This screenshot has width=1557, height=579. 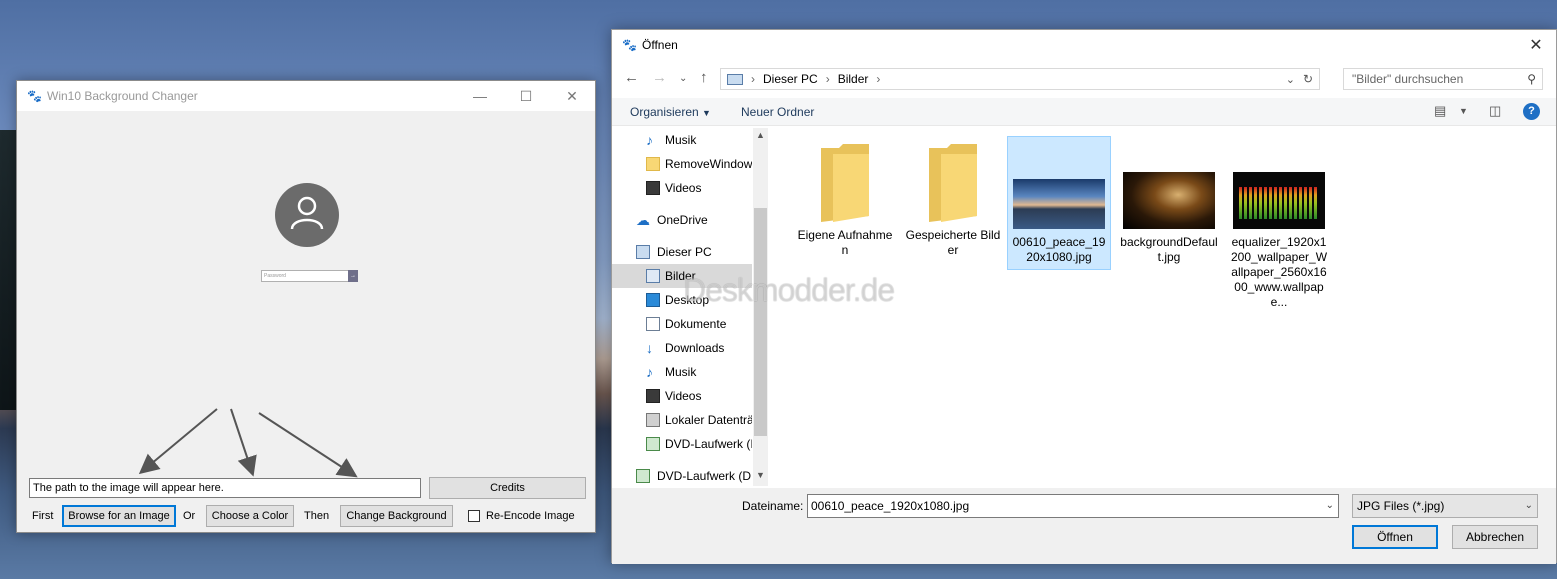 What do you see at coordinates (708, 164) in the screenshot?
I see `tree-label: RemoveWindow` at bounding box center [708, 164].